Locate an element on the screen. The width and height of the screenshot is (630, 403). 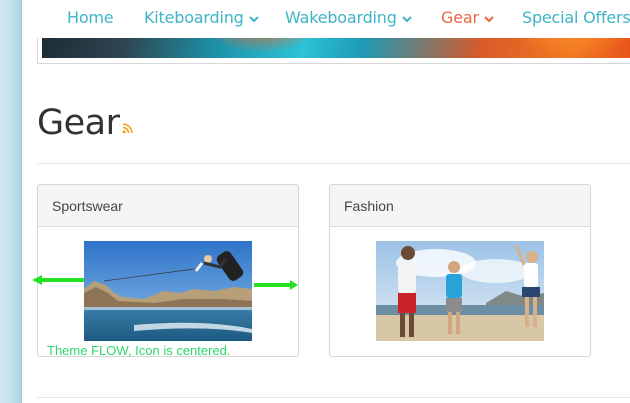
nav-item-label: Gear is located at coordinates (460, 17).